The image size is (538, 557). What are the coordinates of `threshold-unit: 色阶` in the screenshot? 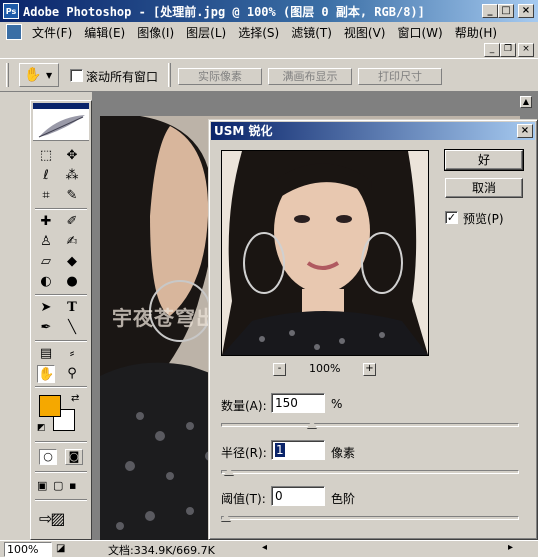 It's located at (343, 499).